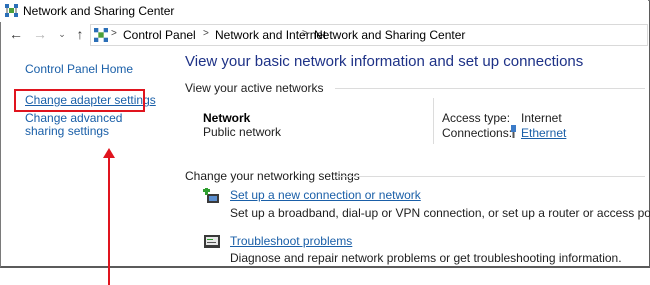 The height and width of the screenshot is (285, 650). What do you see at coordinates (80, 34) in the screenshot?
I see `up-arrow-icon: ↑` at bounding box center [80, 34].